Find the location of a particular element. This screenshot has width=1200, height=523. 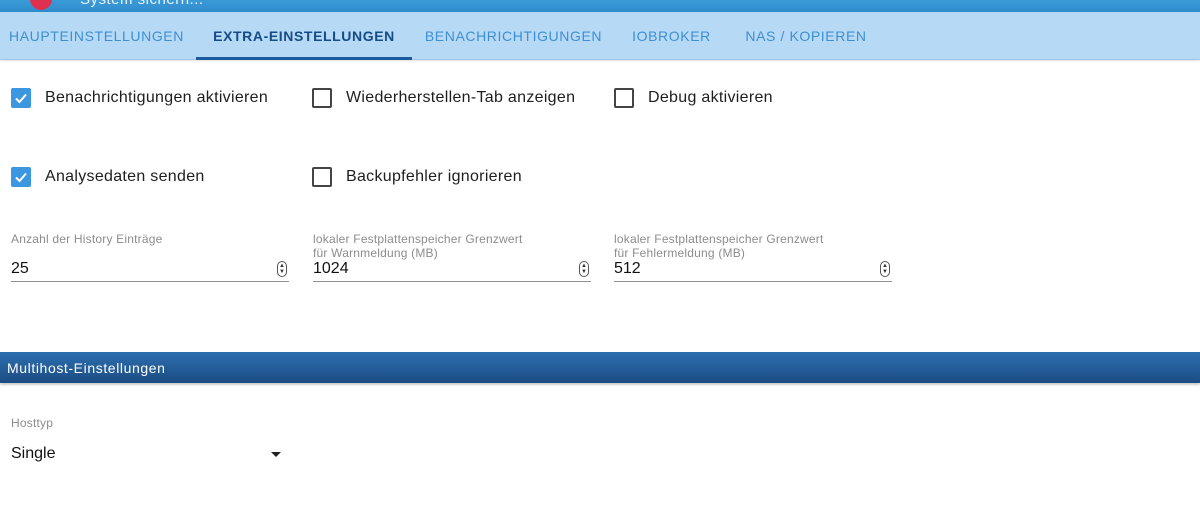

checkbox-benachrichtigungen-aktivieren: Benachrichtigungen aktivieren is located at coordinates (139, 98).